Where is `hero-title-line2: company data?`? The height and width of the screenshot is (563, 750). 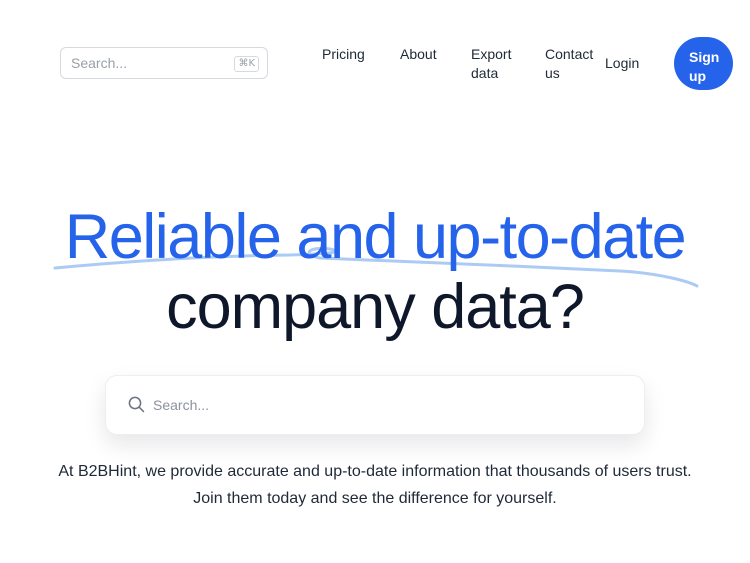
hero-title-line2: company data? is located at coordinates (375, 307).